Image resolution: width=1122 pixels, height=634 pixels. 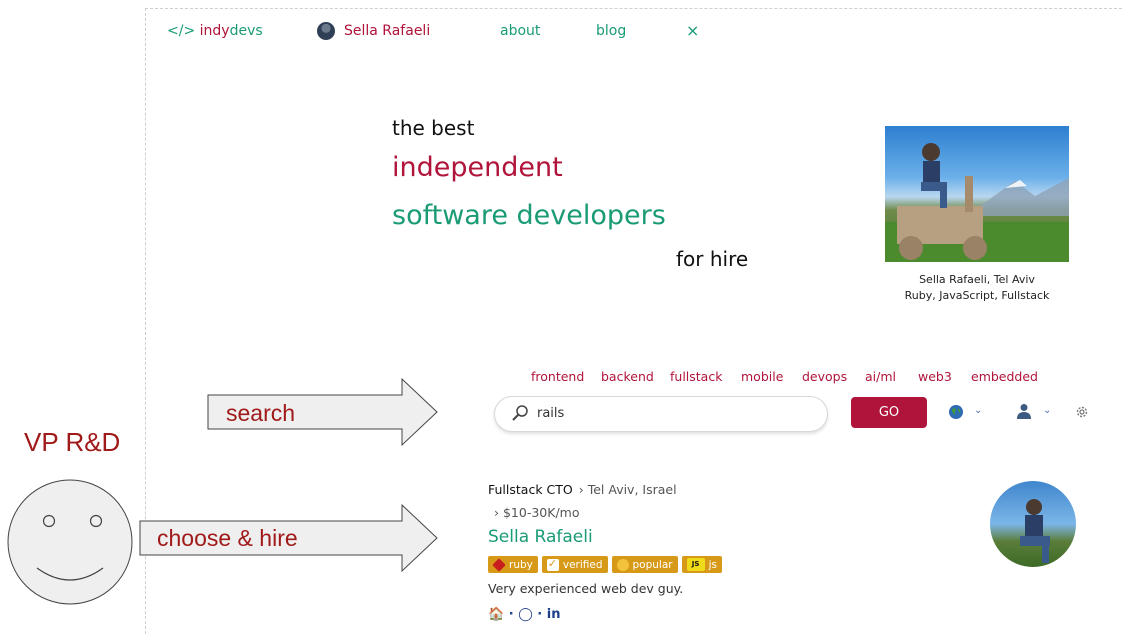 I want to click on home-icon: 🏠, so click(x=496, y=614).